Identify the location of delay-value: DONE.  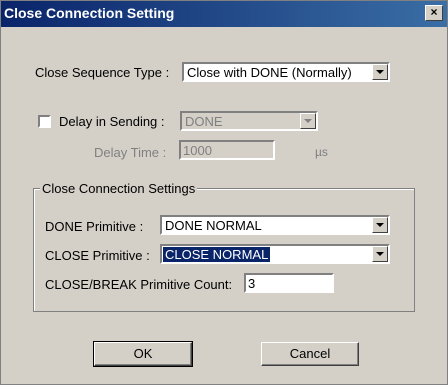
(204, 121).